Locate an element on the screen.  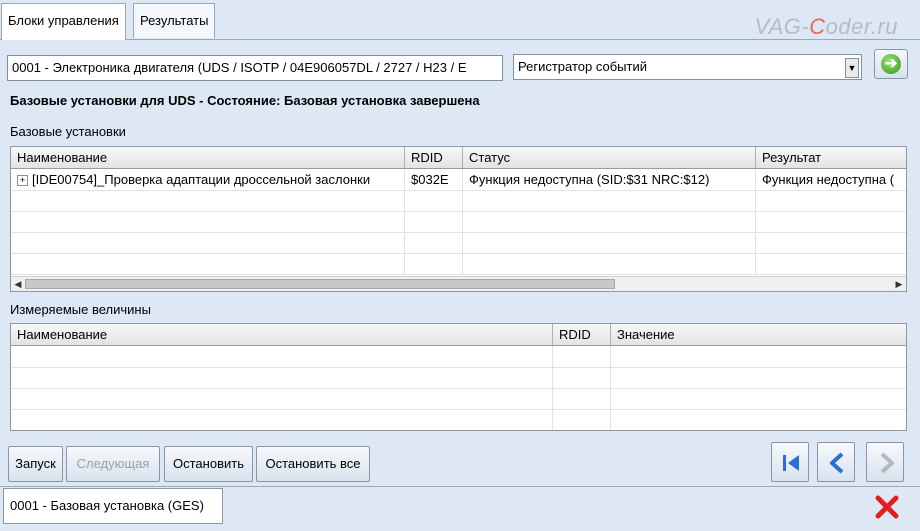
stop-button: Остановить is located at coordinates (208, 464).